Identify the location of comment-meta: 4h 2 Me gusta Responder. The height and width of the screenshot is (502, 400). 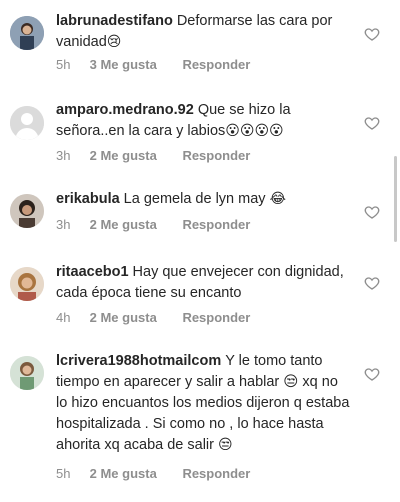
(153, 317).